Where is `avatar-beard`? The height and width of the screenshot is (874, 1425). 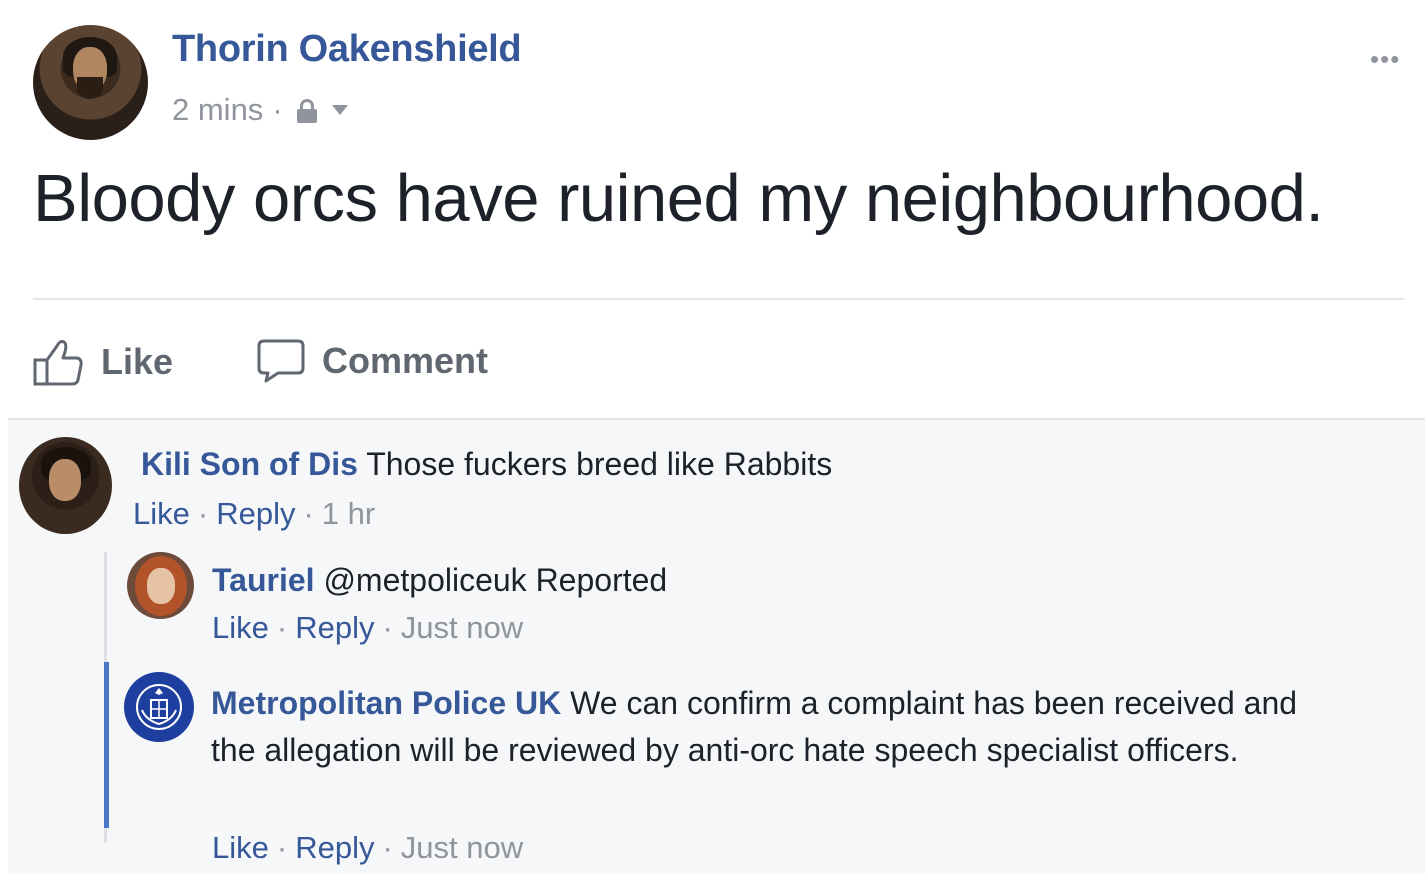
avatar-beard is located at coordinates (90, 88).